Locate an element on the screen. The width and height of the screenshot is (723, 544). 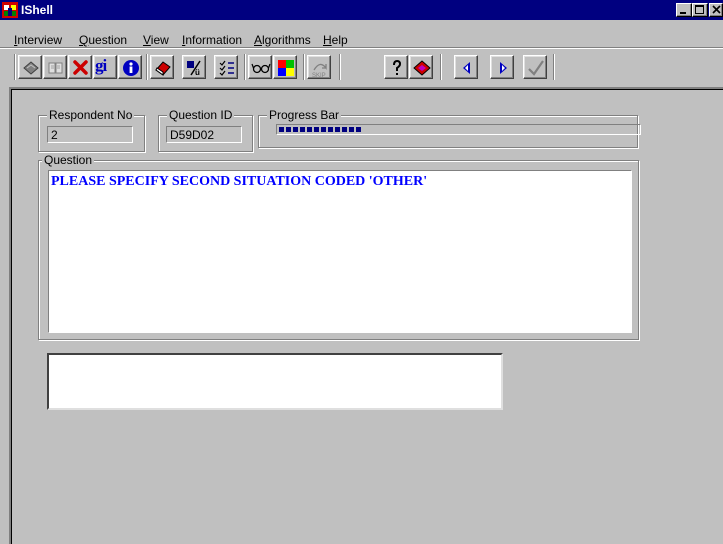
skip-button: SKIP is located at coordinates (319, 67).